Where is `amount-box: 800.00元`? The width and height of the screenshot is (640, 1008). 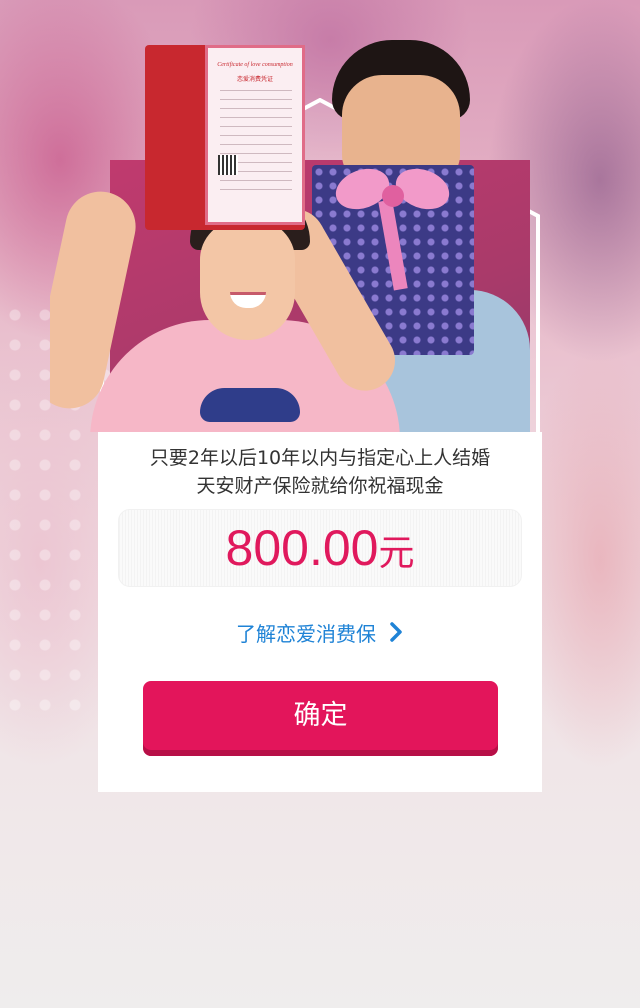
amount-box: 800.00元 is located at coordinates (320, 548).